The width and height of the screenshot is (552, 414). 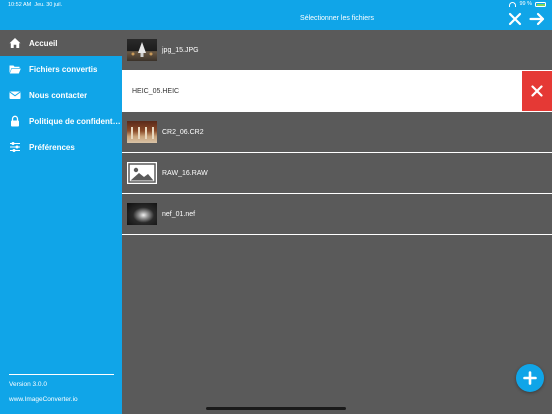 What do you see at coordinates (35, 5) in the screenshot?
I see `status-time: 10:52 AM Jeu. 30 juil.` at bounding box center [35, 5].